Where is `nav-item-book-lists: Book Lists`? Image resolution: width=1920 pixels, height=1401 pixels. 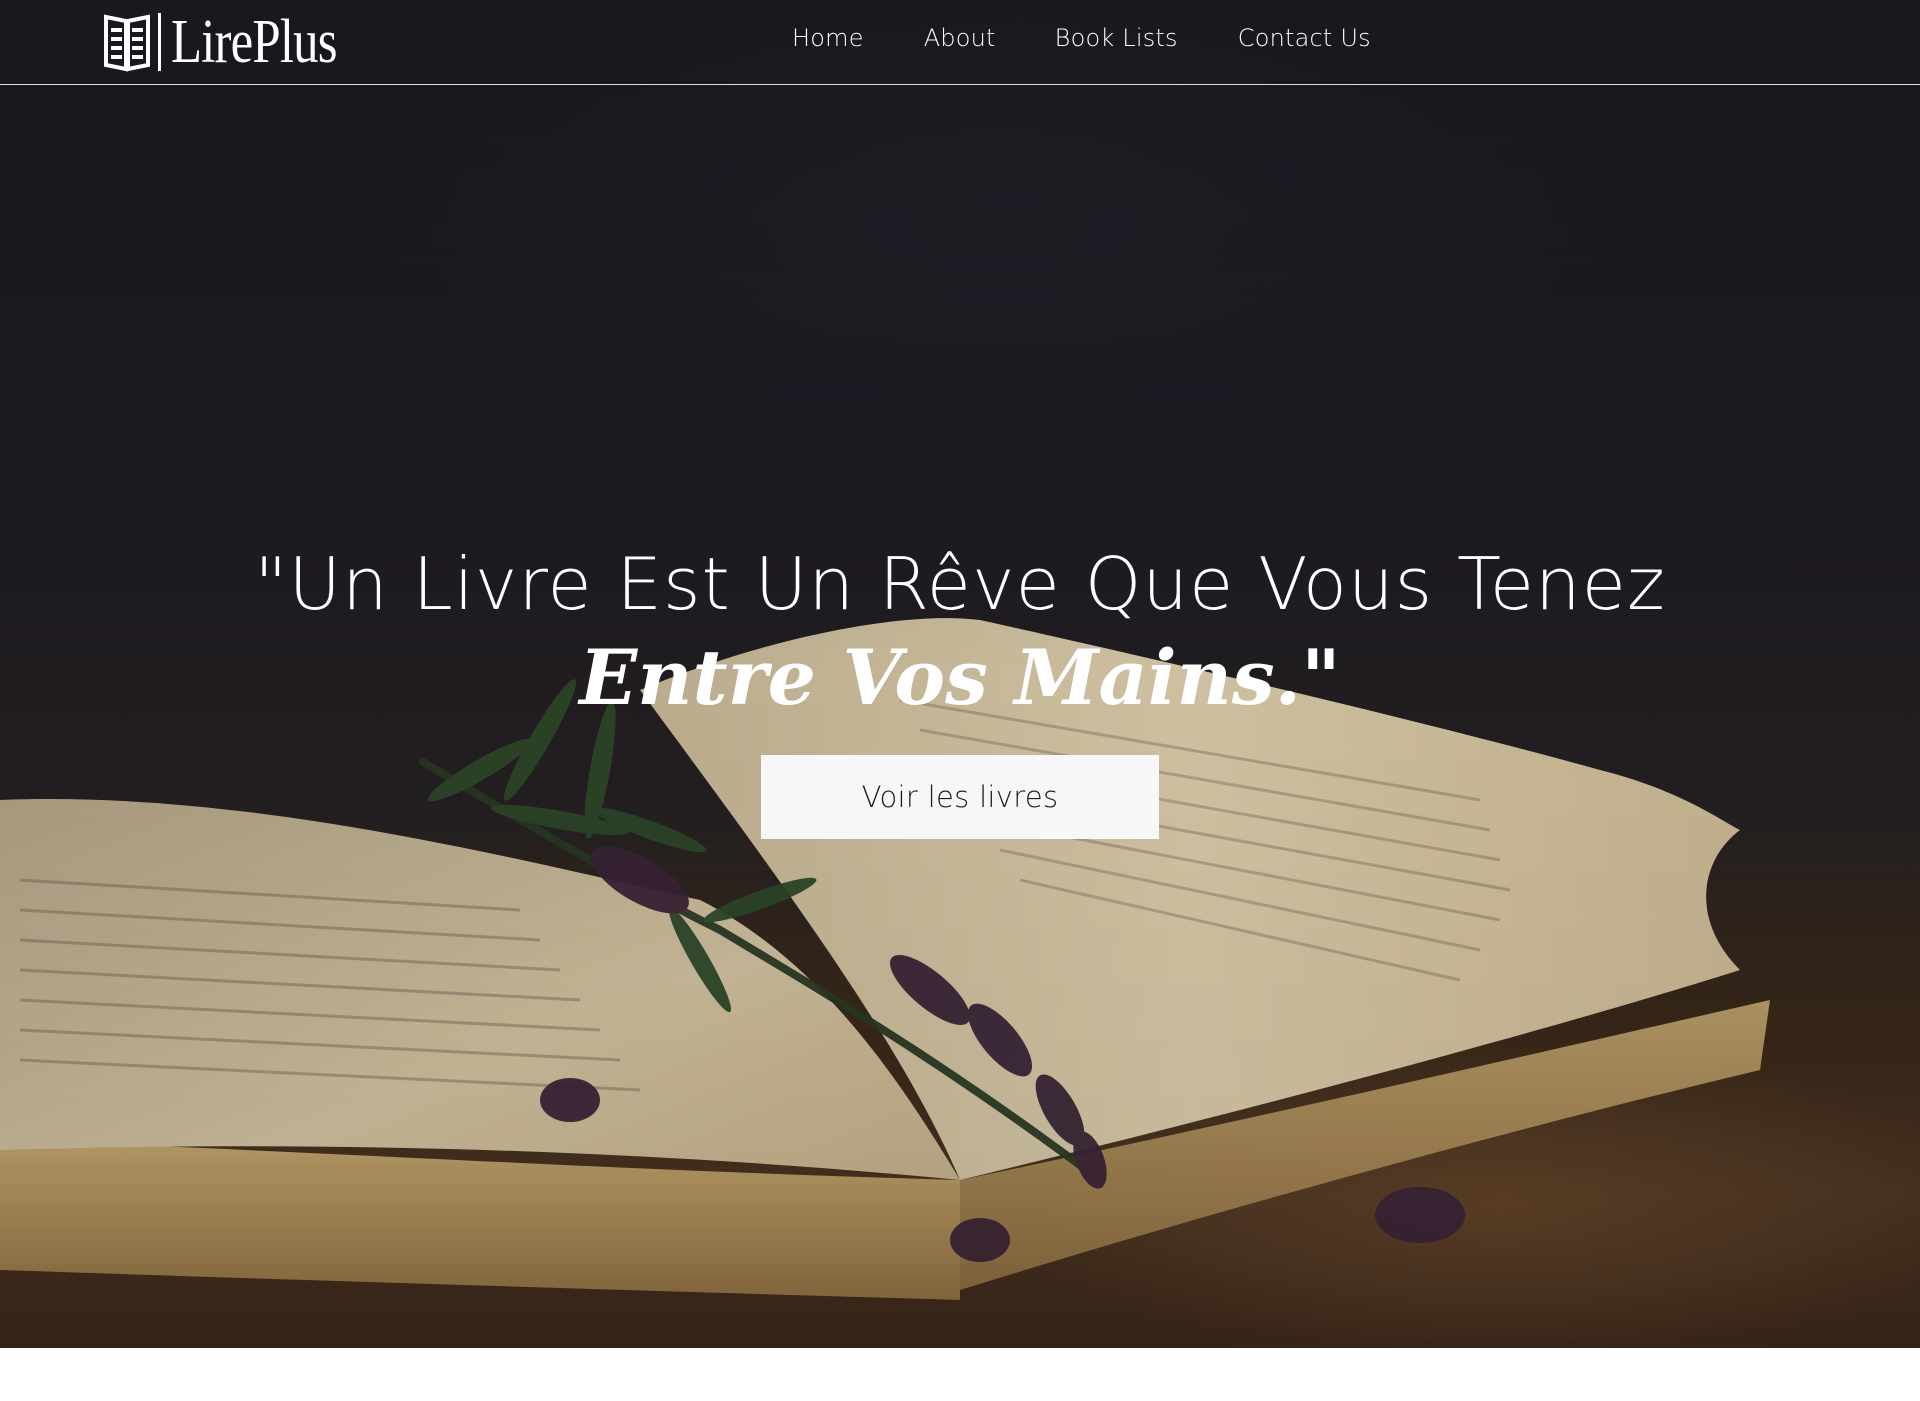 nav-item-book-lists: Book Lists is located at coordinates (1116, 38).